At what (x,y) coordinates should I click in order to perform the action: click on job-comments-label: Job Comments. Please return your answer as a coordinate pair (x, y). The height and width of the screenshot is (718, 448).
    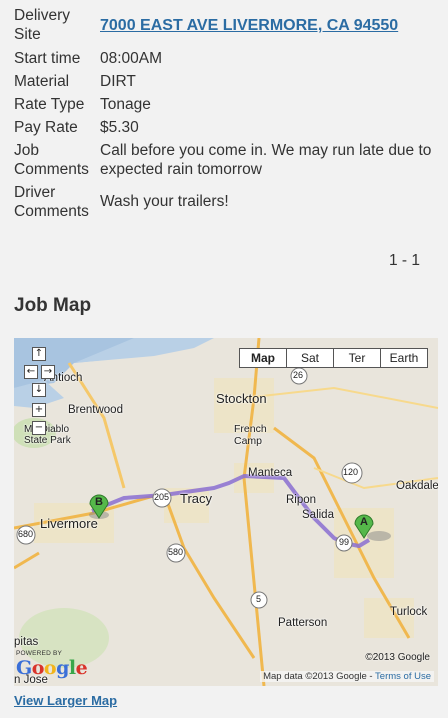
    Looking at the image, I should click on (51, 160).